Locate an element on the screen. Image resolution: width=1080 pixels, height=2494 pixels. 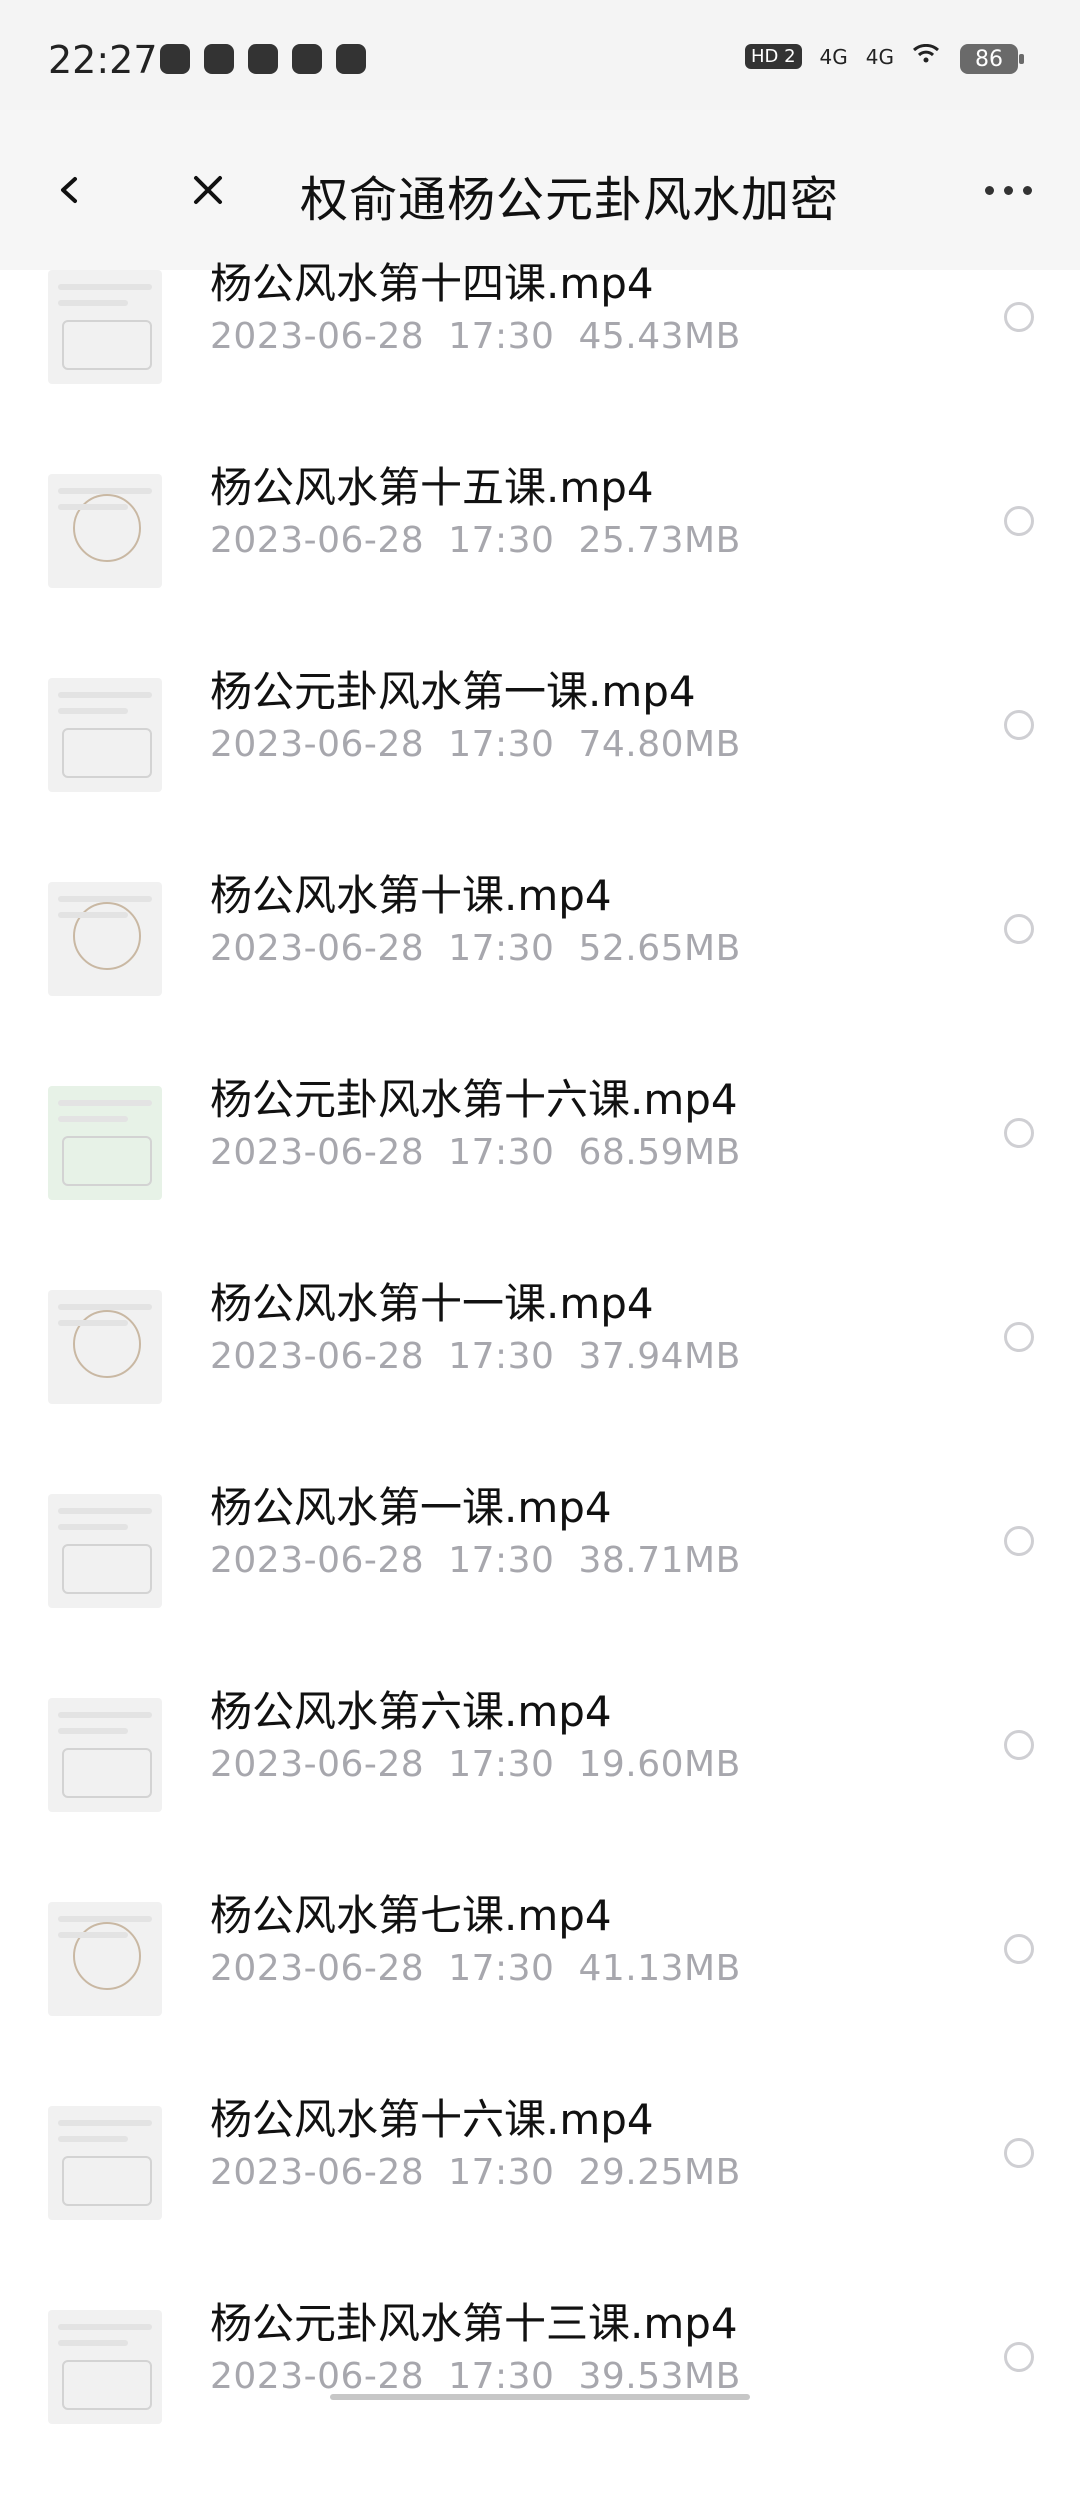
file-meta: 2023-06-28 17:30 19.60MB is located at coordinates (475, 1764).